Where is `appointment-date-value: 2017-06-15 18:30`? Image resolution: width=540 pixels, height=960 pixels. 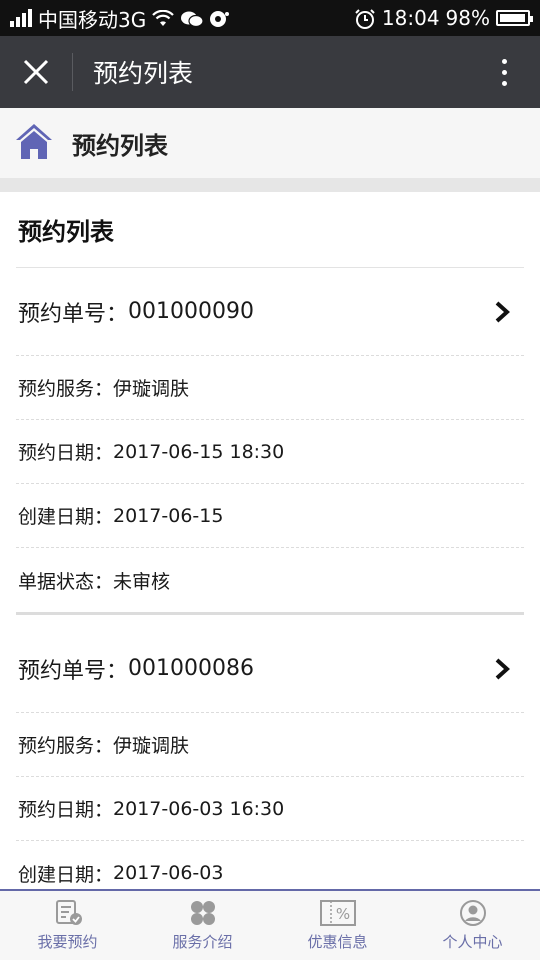
appointment-date-value: 2017-06-15 18:30 is located at coordinates (199, 451).